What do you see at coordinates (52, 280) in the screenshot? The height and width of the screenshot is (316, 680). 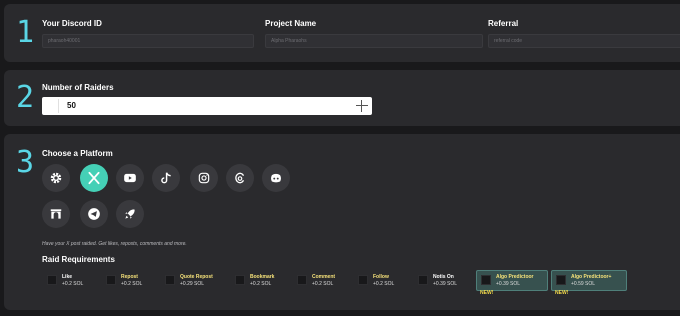 I see `like-checkbox` at bounding box center [52, 280].